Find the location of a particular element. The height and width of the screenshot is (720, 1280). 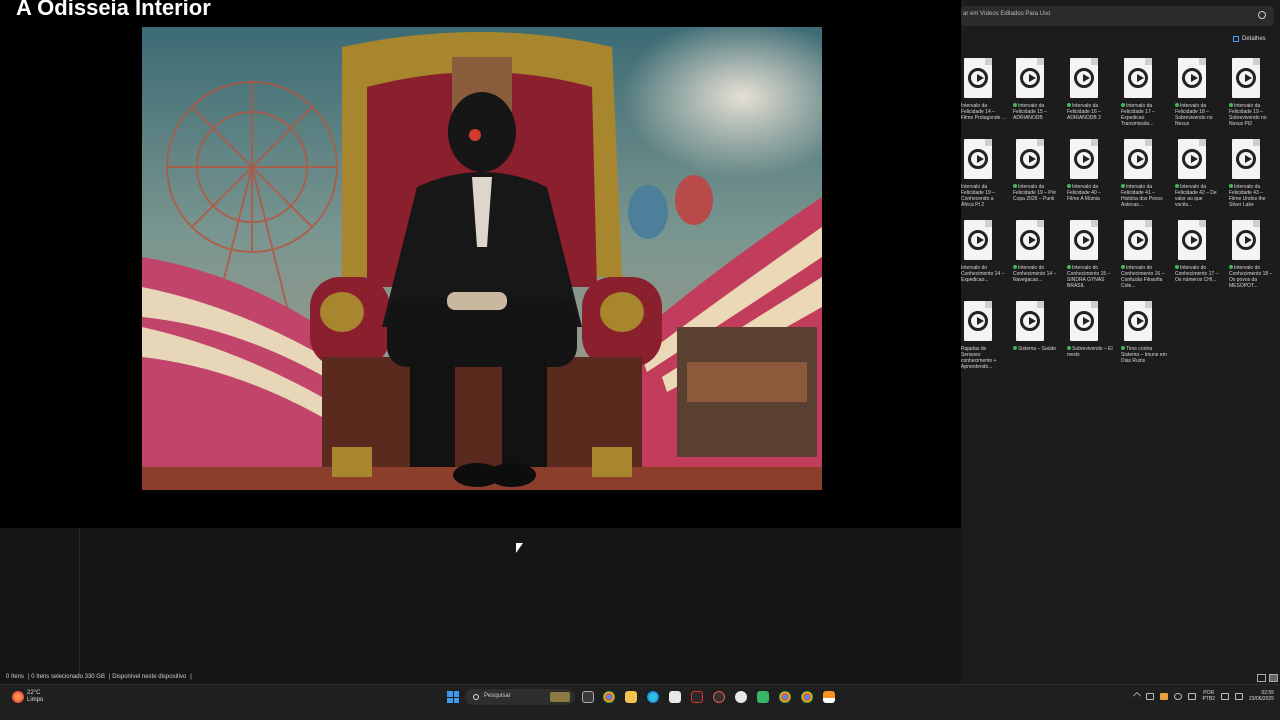

search-icon is located at coordinates (1262, 15).